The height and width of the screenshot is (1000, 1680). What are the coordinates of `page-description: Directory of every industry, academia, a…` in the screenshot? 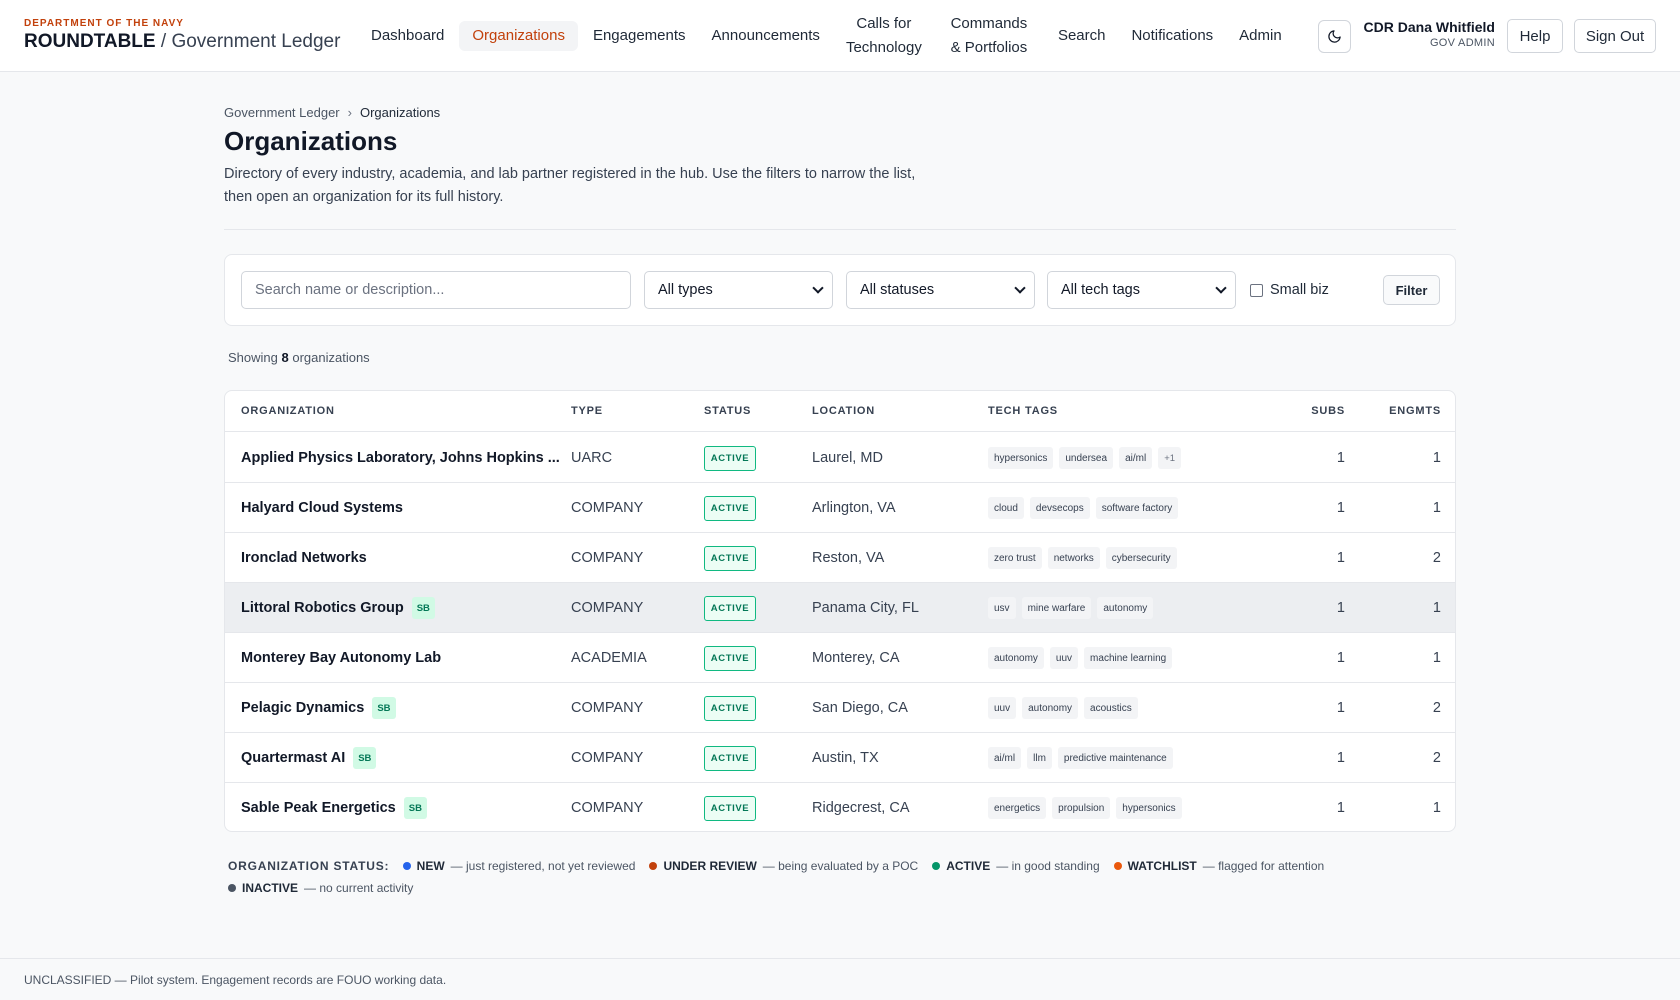 It's located at (570, 185).